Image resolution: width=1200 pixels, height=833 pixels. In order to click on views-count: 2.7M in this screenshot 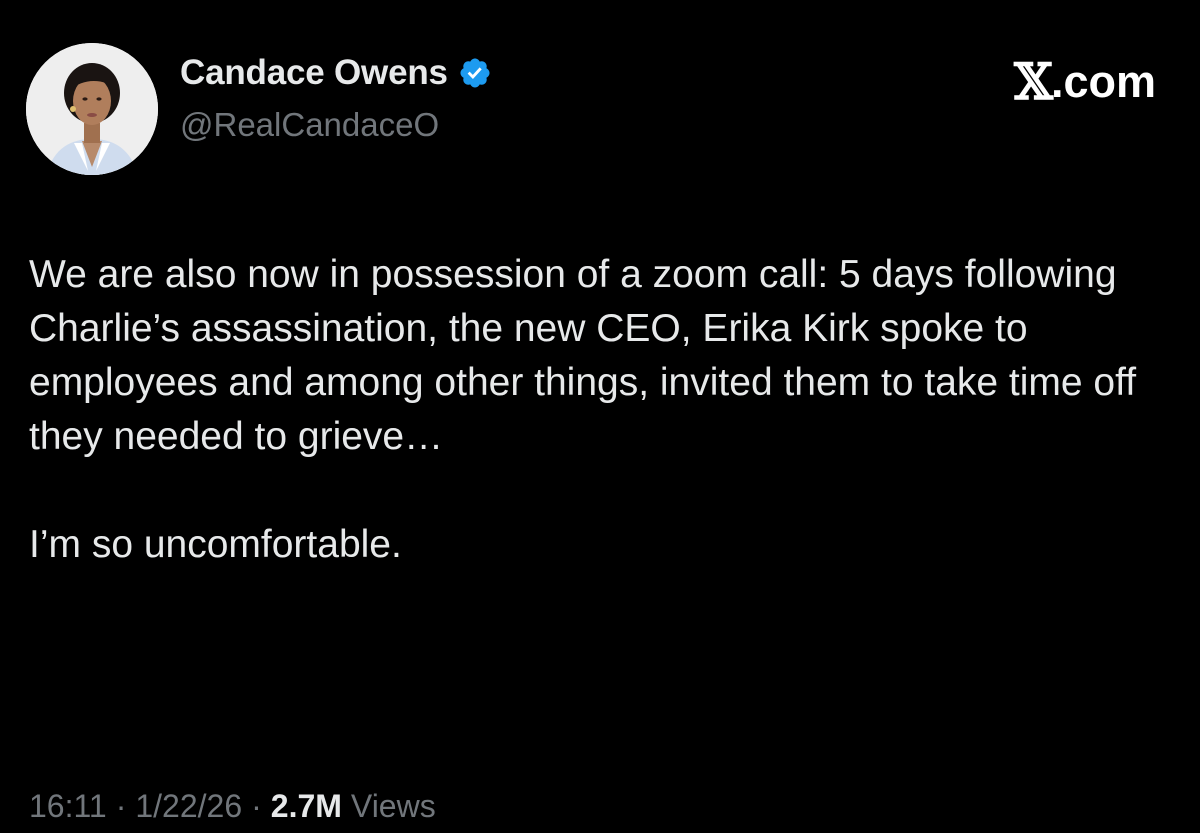, I will do `click(306, 806)`.